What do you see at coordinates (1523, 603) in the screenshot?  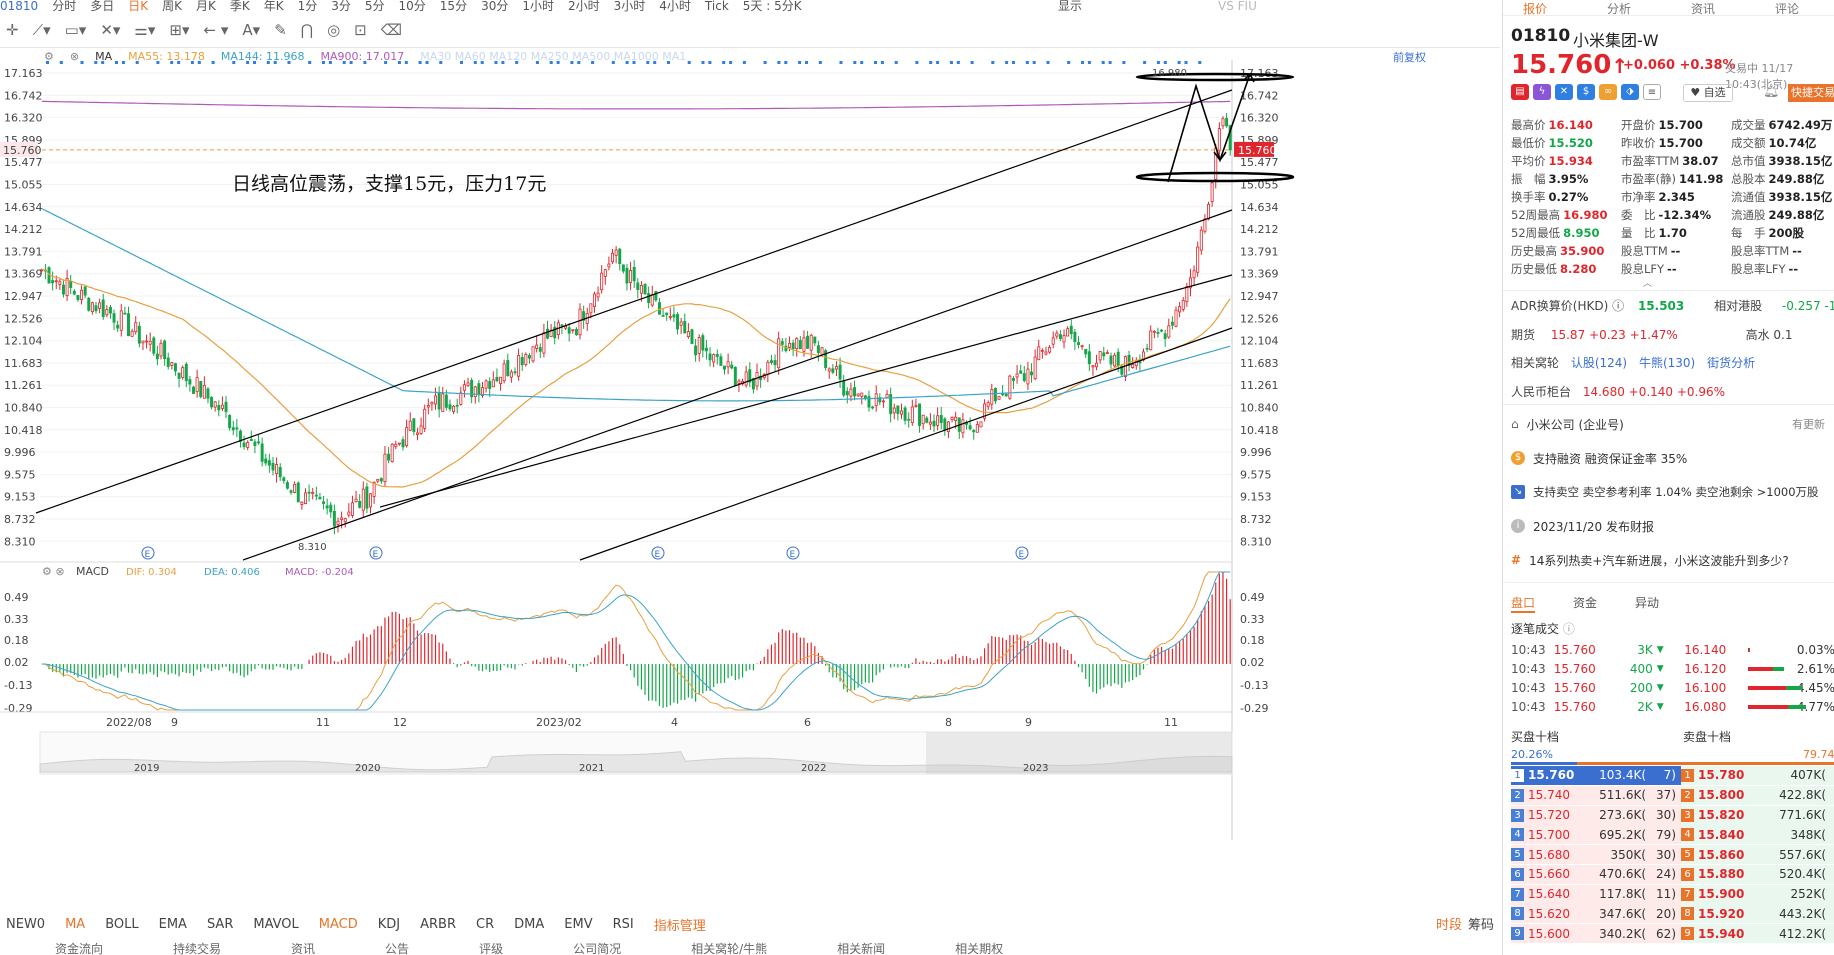 I see `depth-tab-0: 盘口` at bounding box center [1523, 603].